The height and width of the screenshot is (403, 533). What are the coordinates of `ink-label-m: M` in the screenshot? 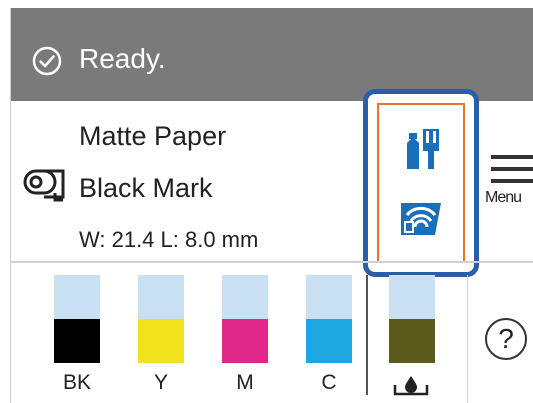 It's located at (245, 382).